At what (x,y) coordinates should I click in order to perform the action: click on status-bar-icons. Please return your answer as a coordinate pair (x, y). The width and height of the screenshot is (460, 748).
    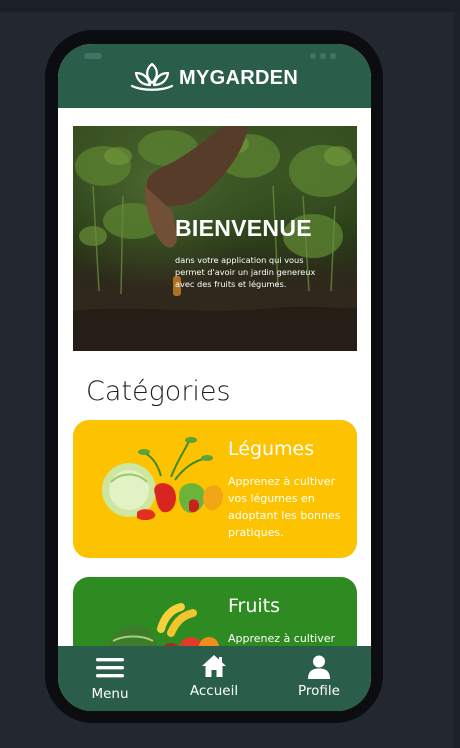
    Looking at the image, I should click on (323, 56).